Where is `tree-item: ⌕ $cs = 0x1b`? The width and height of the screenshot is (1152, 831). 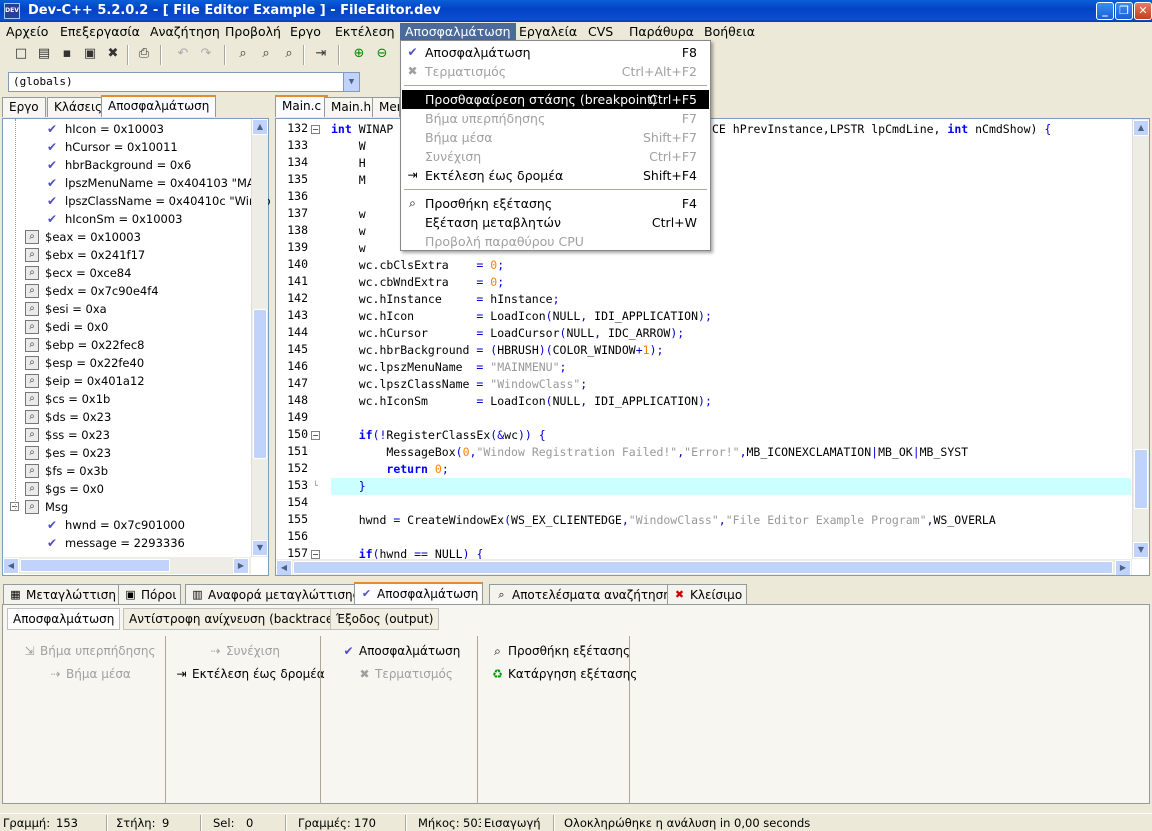
tree-item: ⌕ $cs = 0x1b is located at coordinates (126, 399).